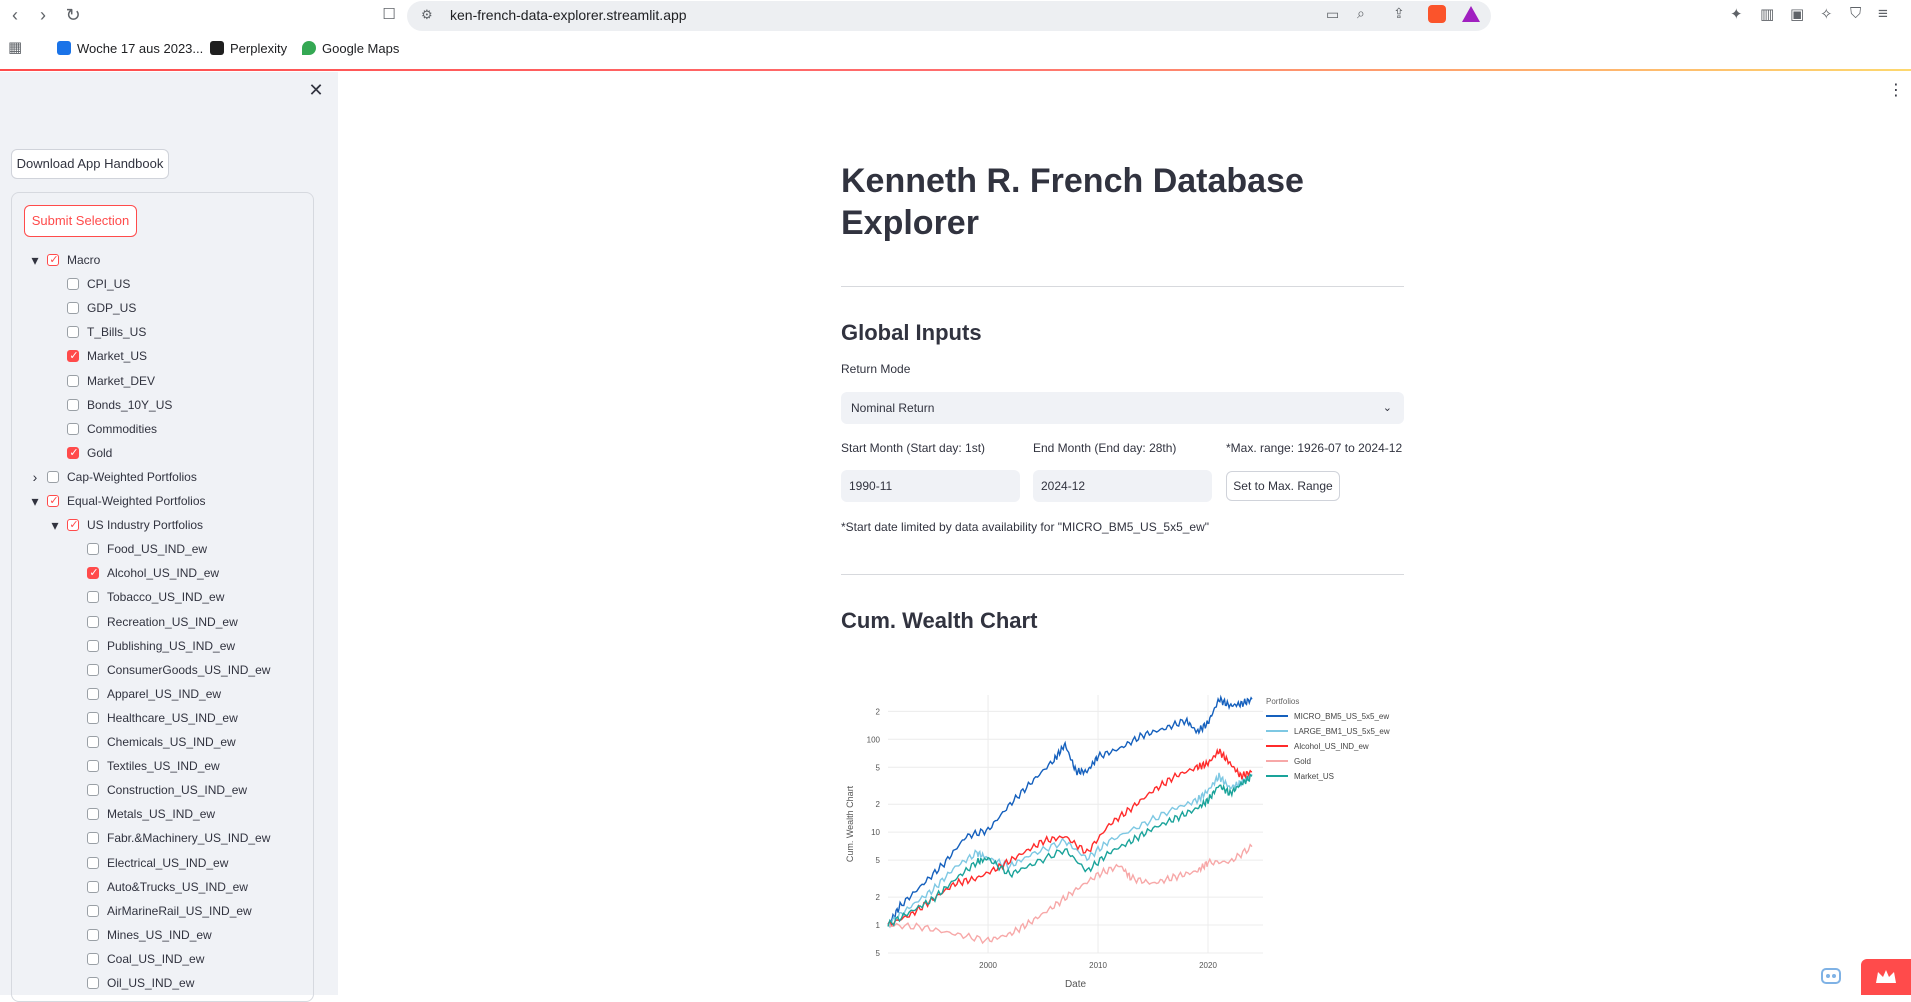 The image size is (1911, 1002). I want to click on tree-item: ✓ Gold, so click(165, 453).